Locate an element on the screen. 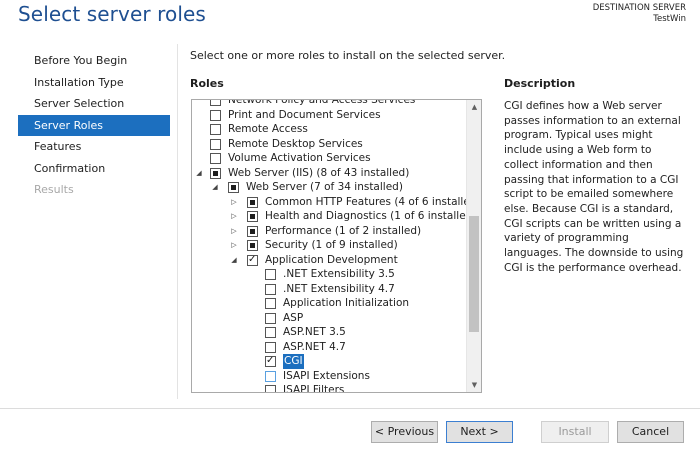 The height and width of the screenshot is (449, 700). role-tree-row: ◢ Application Development is located at coordinates (329, 260).